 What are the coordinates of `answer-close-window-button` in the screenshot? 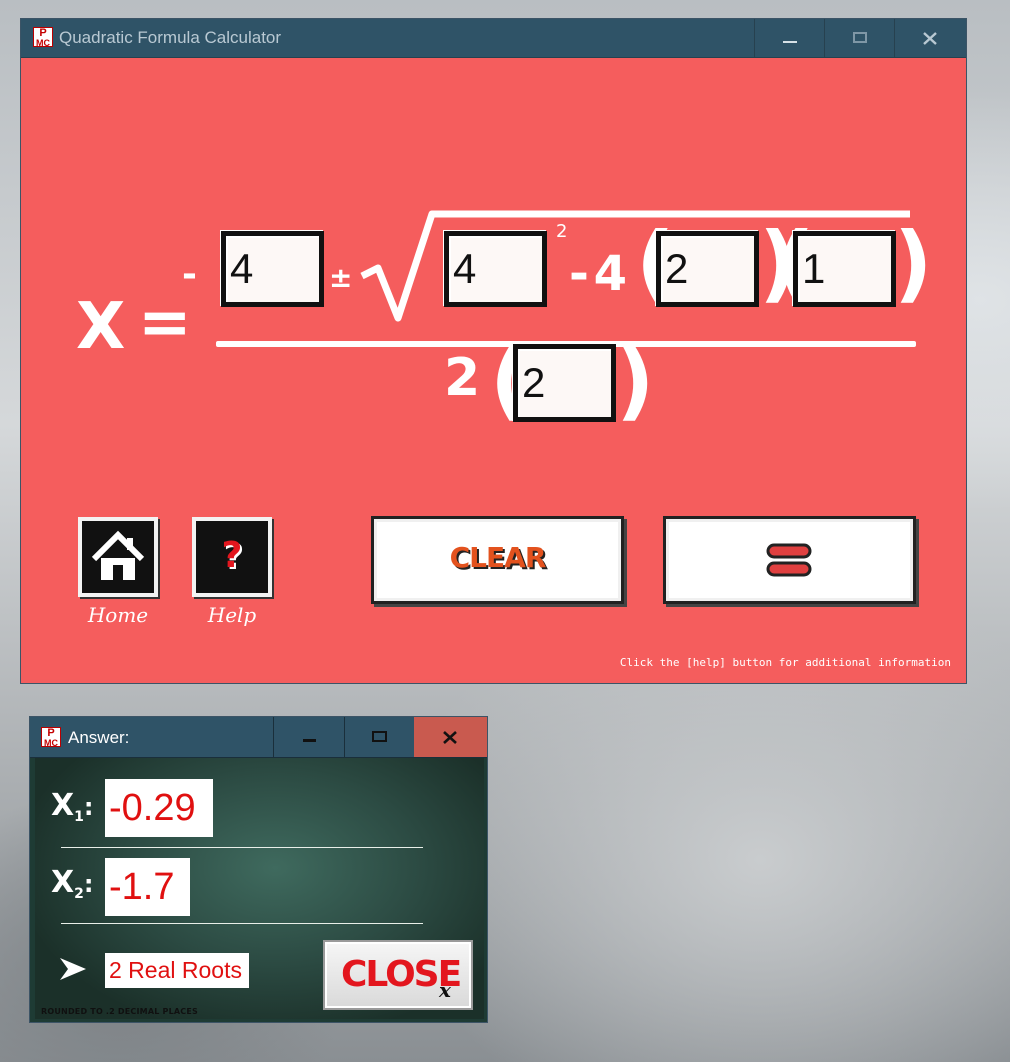 It's located at (450, 737).